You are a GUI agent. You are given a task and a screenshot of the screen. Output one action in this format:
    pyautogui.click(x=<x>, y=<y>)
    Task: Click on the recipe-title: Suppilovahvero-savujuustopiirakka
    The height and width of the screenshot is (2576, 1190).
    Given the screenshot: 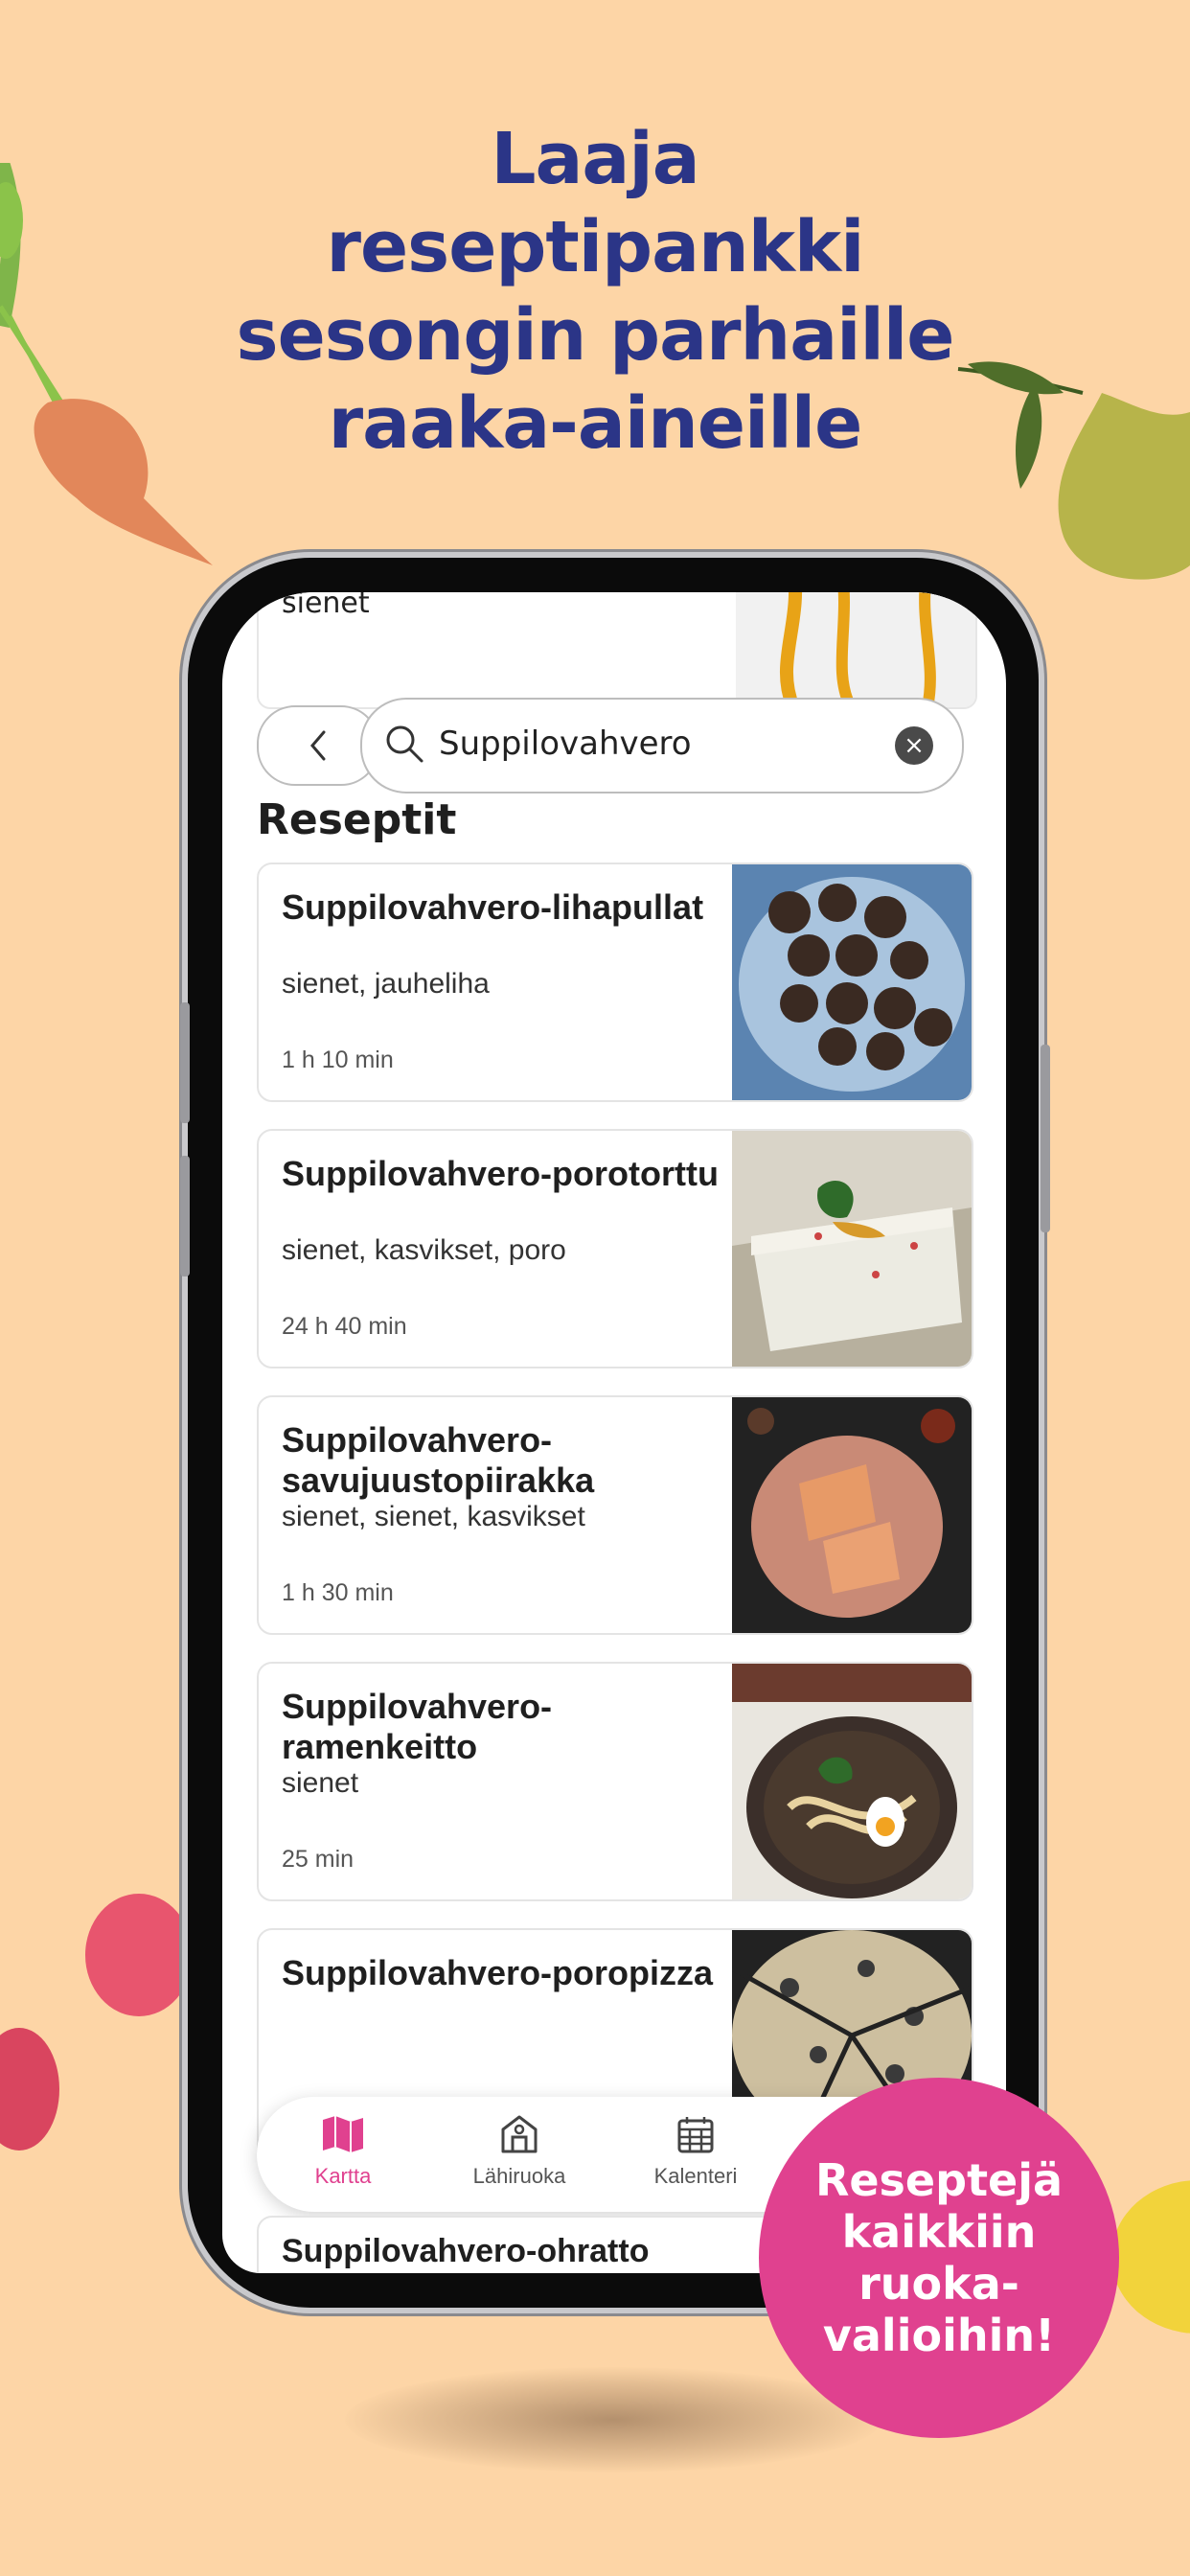 What is the action you would take?
    pyautogui.click(x=439, y=1460)
    